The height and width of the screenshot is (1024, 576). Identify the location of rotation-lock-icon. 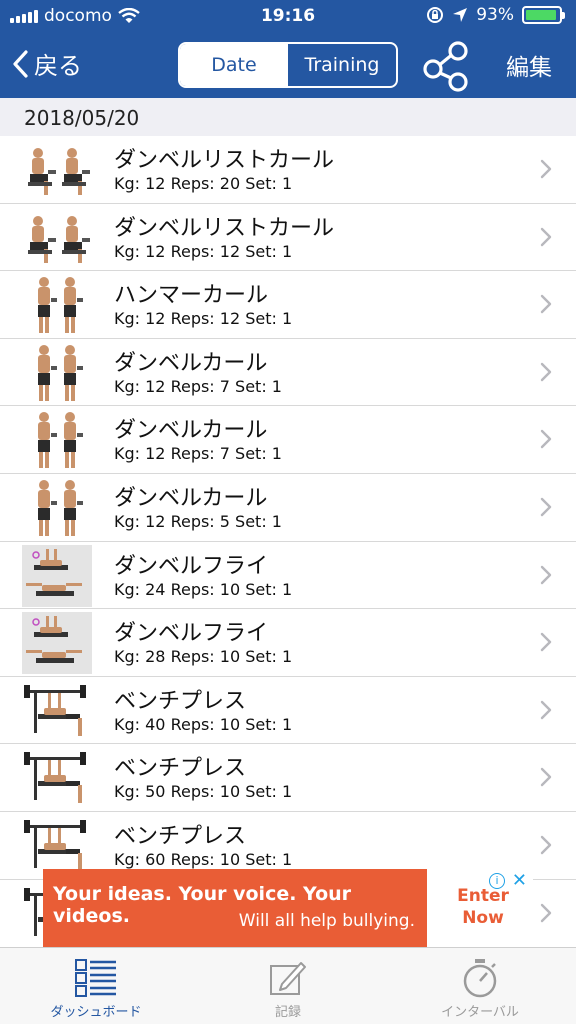
(435, 15).